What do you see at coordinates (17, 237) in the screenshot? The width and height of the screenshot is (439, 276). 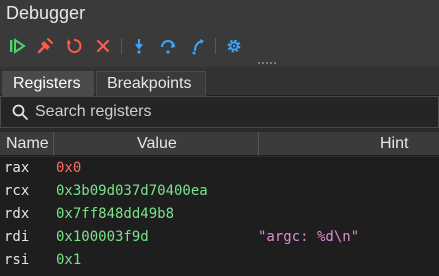 I see `register-name: rdi` at bounding box center [17, 237].